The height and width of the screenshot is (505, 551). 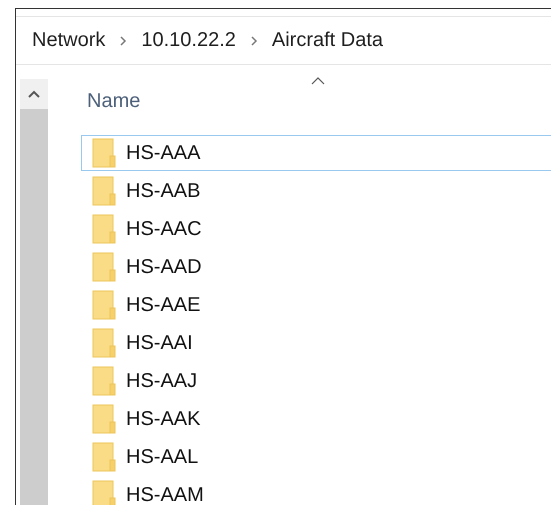 I want to click on folder-row: HS-AAI, so click(x=316, y=343).